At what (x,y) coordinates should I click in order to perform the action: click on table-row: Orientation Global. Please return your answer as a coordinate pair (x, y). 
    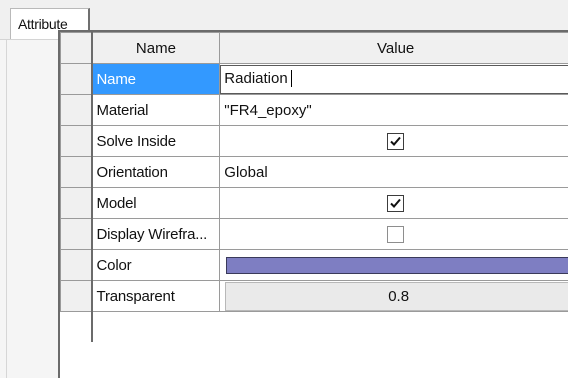
    Looking at the image, I should click on (313, 172).